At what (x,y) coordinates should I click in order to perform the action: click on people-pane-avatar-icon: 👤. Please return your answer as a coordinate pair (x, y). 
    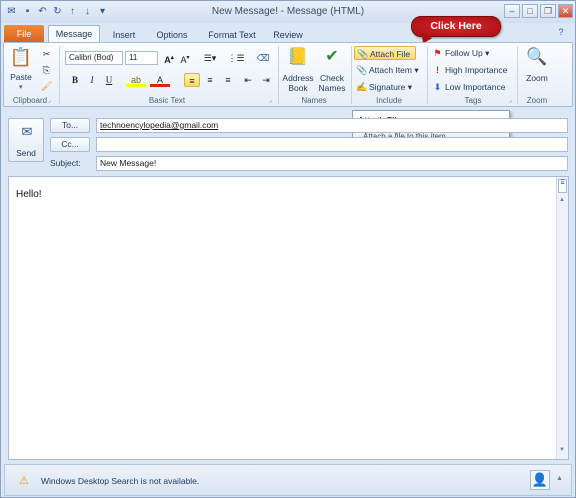
    Looking at the image, I should click on (540, 480).